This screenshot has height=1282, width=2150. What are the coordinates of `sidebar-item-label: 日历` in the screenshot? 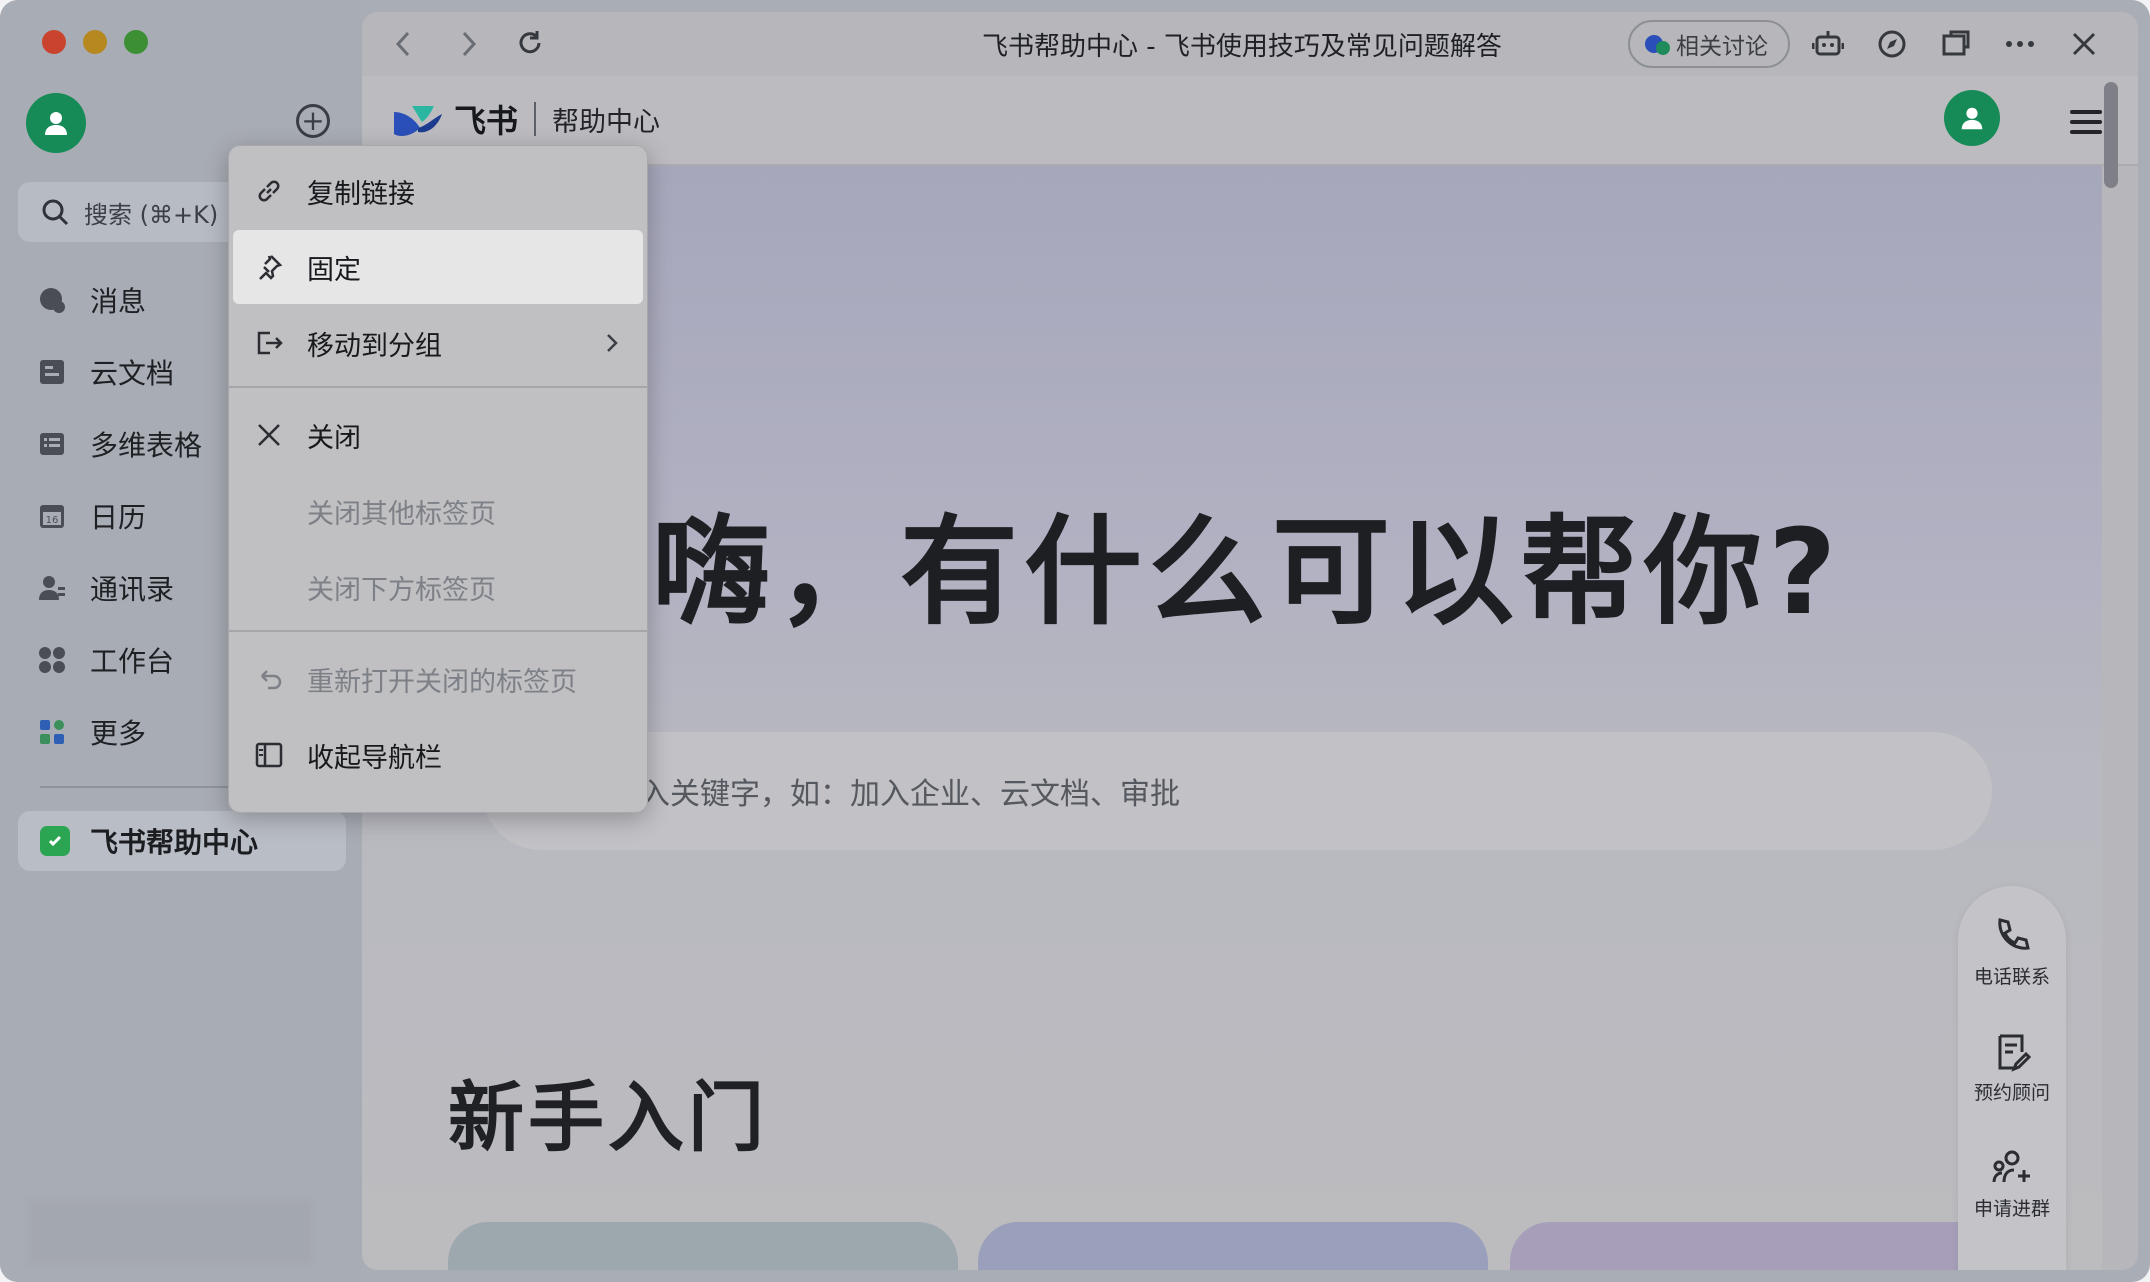 It's located at (118, 517).